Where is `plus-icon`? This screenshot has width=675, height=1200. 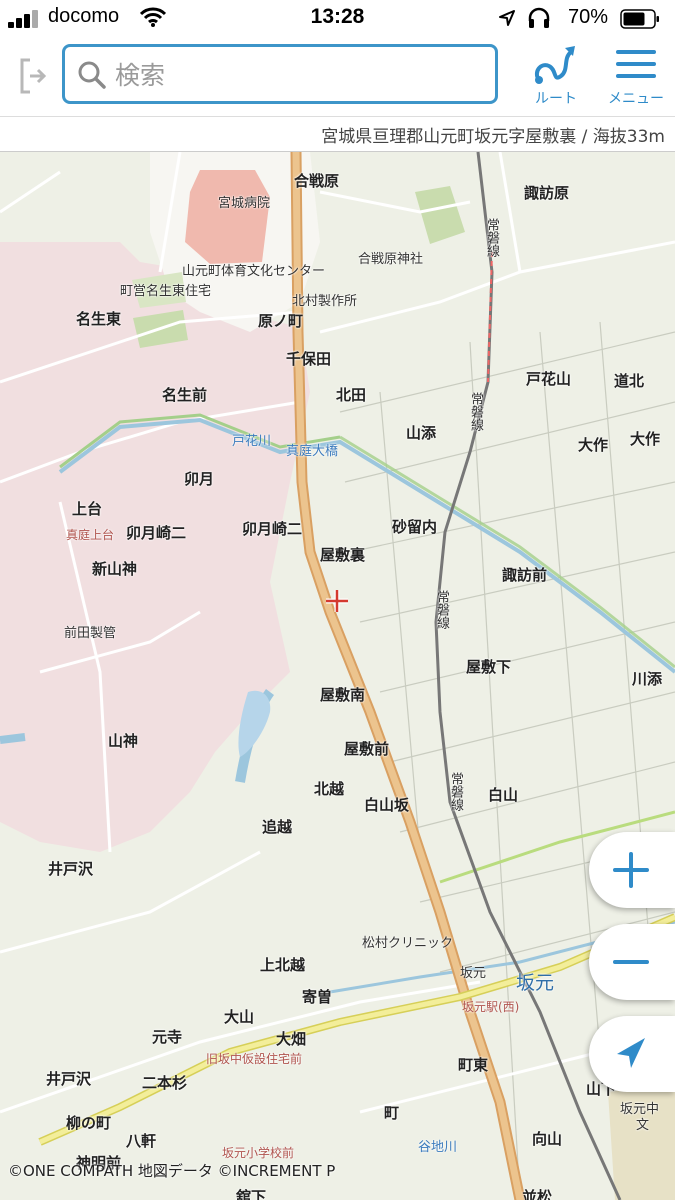
plus-icon is located at coordinates (631, 870).